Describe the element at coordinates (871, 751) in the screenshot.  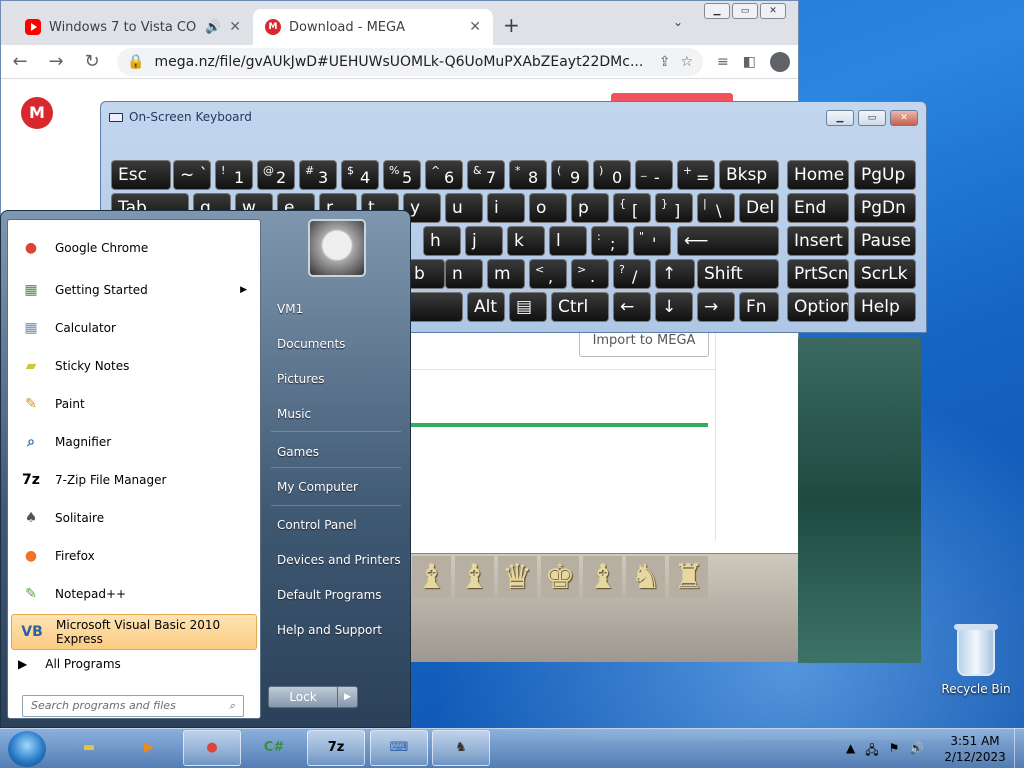
I see `network-icon: 🖧` at that location.